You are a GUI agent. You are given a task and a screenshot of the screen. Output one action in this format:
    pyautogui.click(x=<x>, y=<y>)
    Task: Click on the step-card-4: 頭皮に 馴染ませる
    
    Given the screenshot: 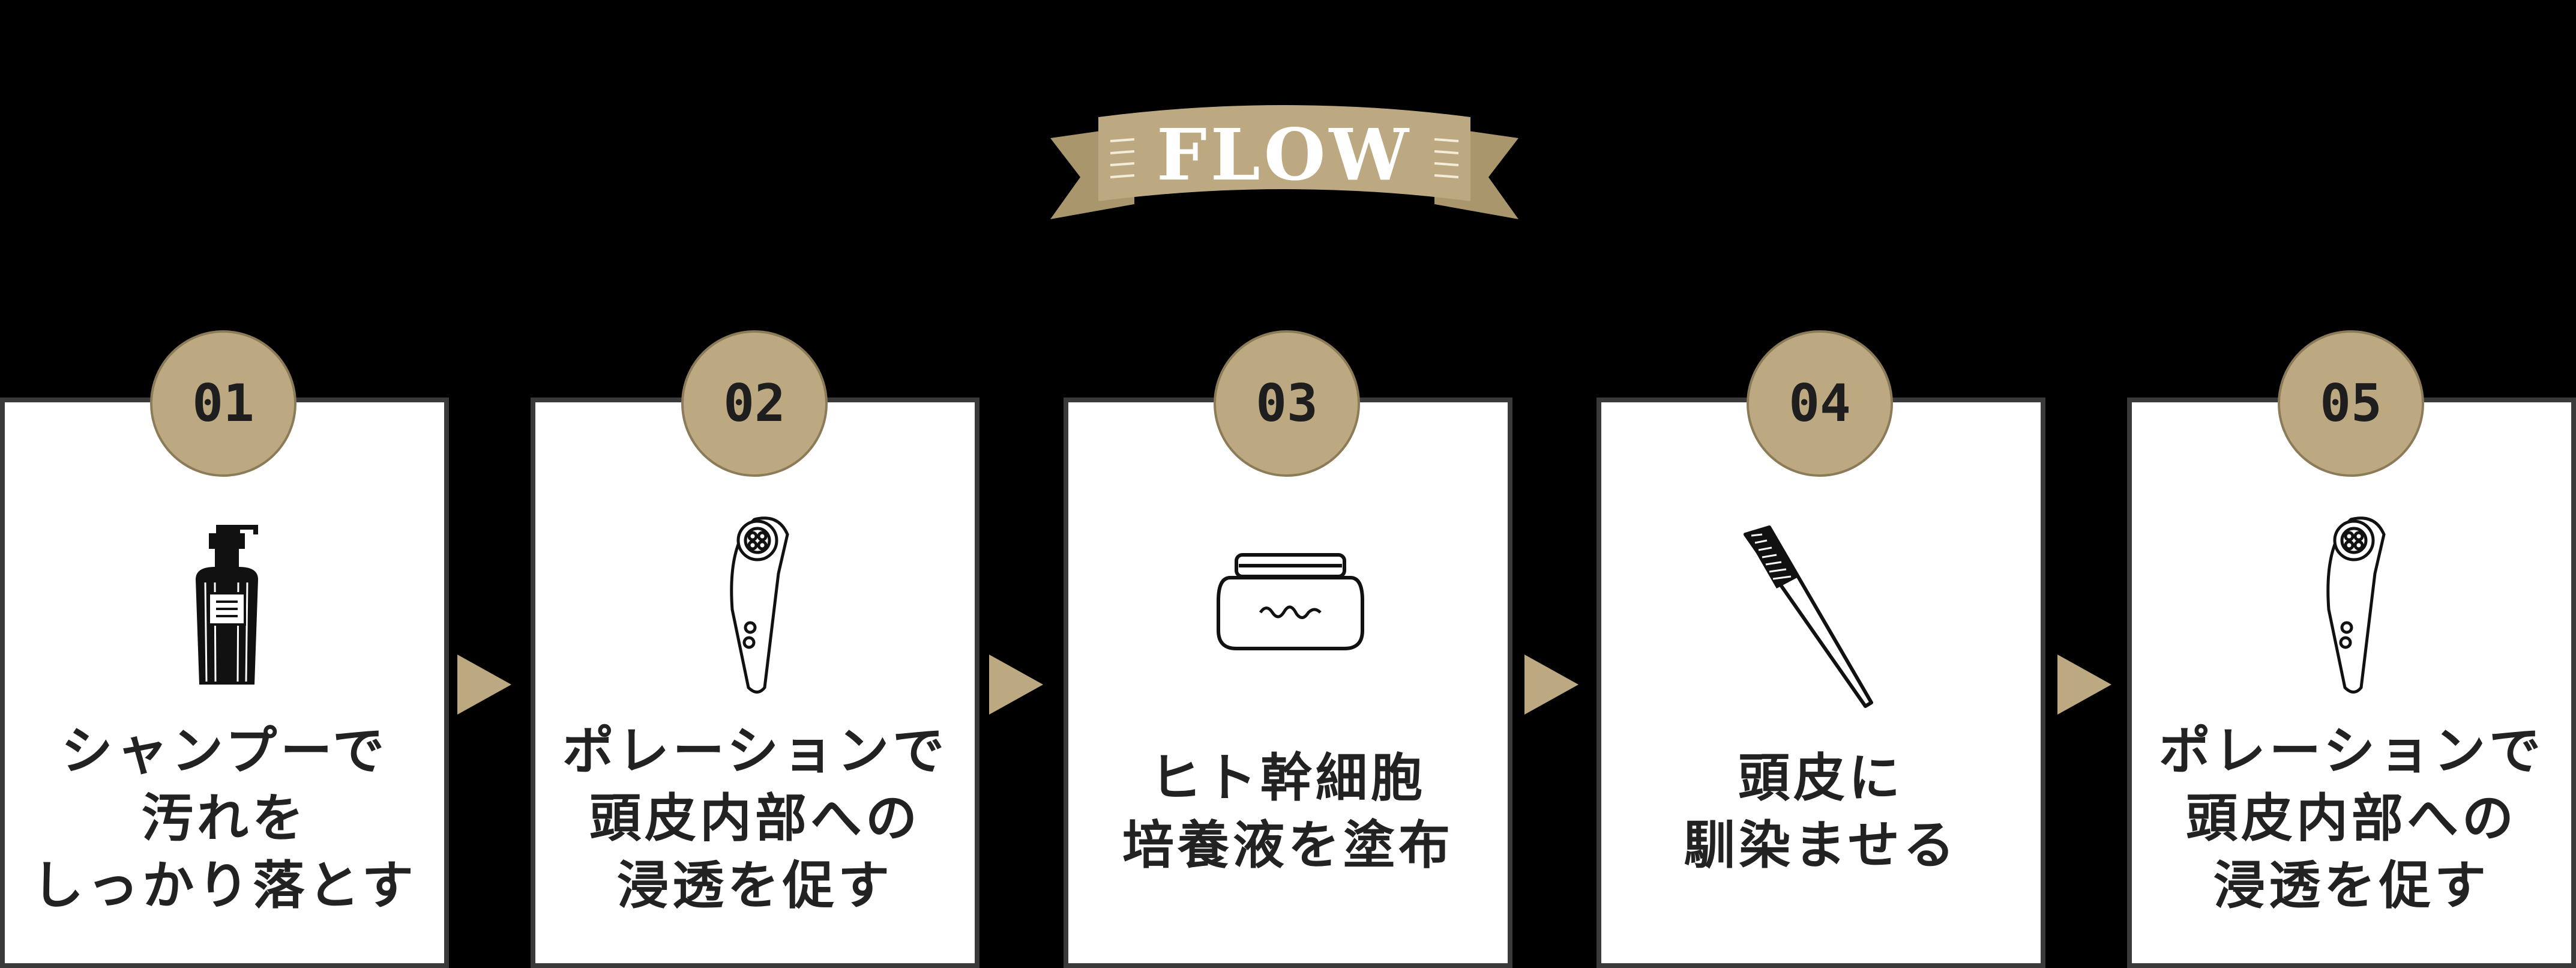 What is the action you would take?
    pyautogui.click(x=1820, y=683)
    